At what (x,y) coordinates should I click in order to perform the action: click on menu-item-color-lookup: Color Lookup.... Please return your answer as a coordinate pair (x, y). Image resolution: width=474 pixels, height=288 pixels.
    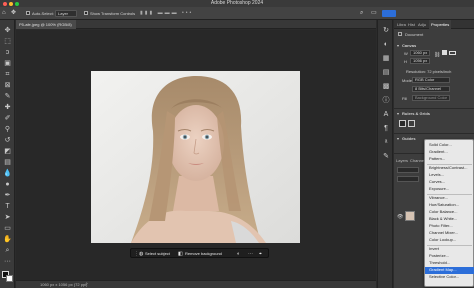
    Looking at the image, I should click on (449, 240).